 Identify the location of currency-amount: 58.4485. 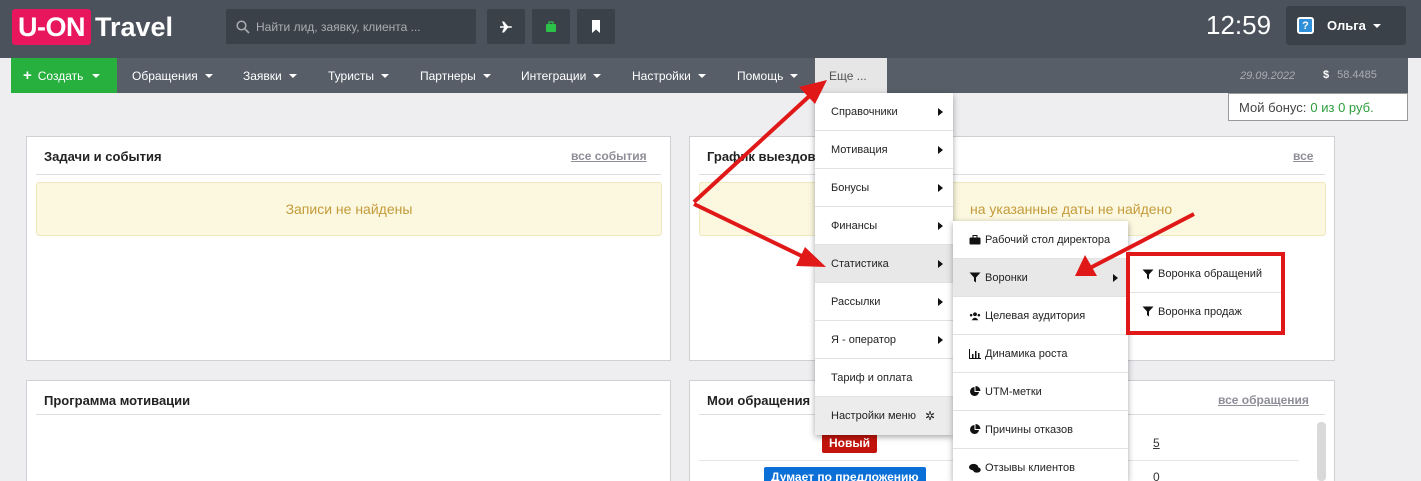
(1357, 75).